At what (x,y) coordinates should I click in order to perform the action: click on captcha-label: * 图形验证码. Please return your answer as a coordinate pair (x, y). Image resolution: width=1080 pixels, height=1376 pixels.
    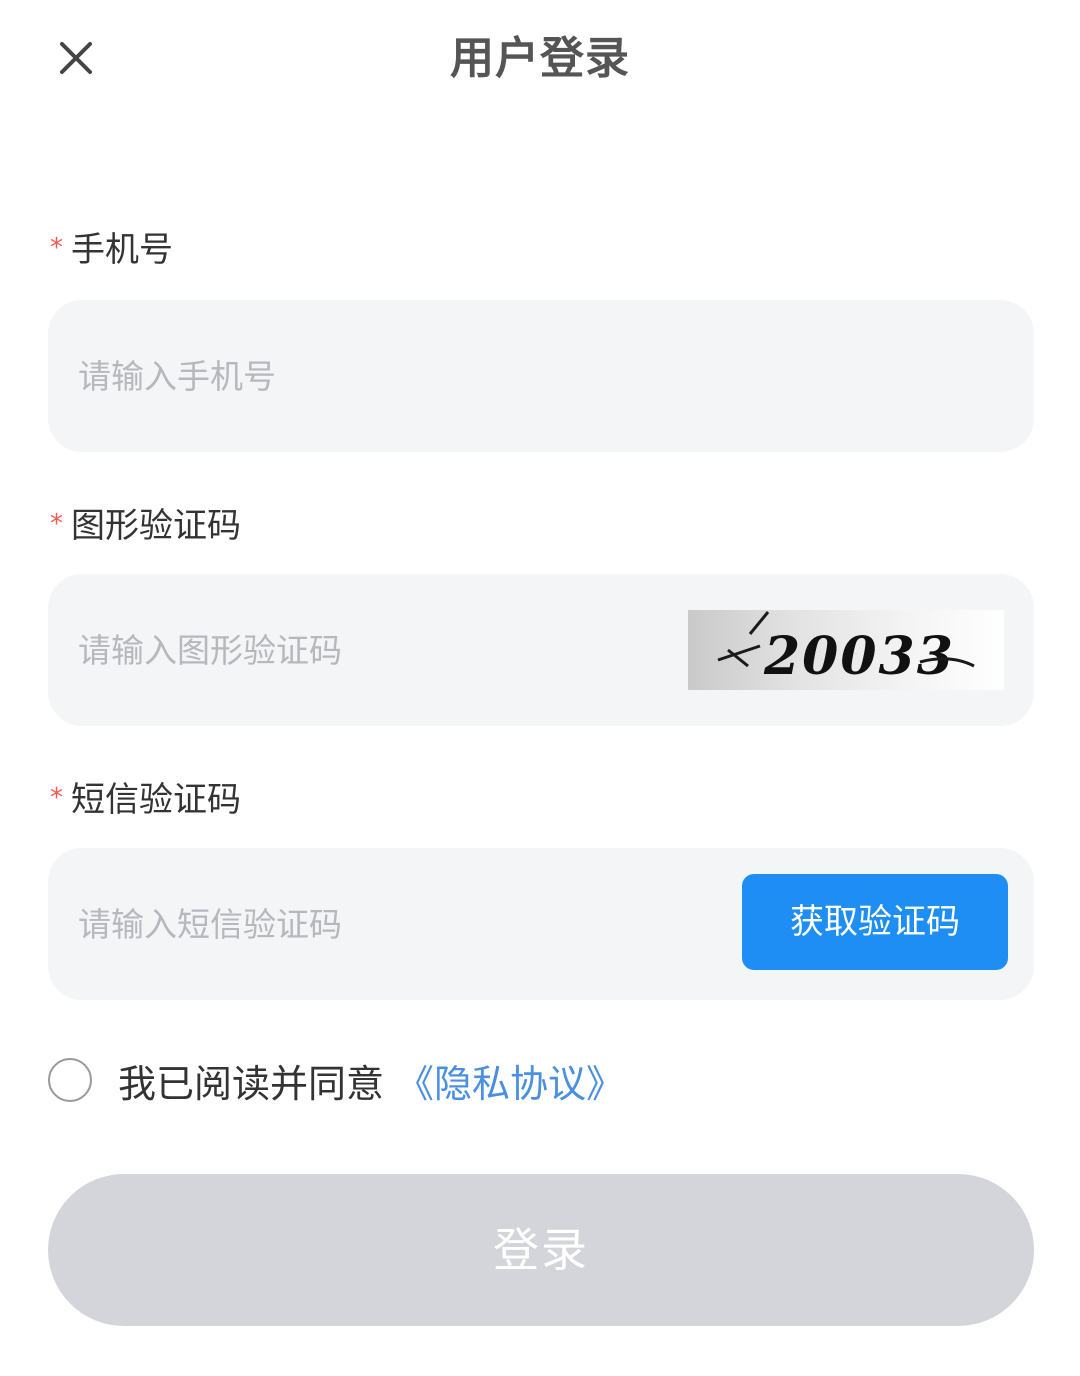
    Looking at the image, I should click on (145, 526).